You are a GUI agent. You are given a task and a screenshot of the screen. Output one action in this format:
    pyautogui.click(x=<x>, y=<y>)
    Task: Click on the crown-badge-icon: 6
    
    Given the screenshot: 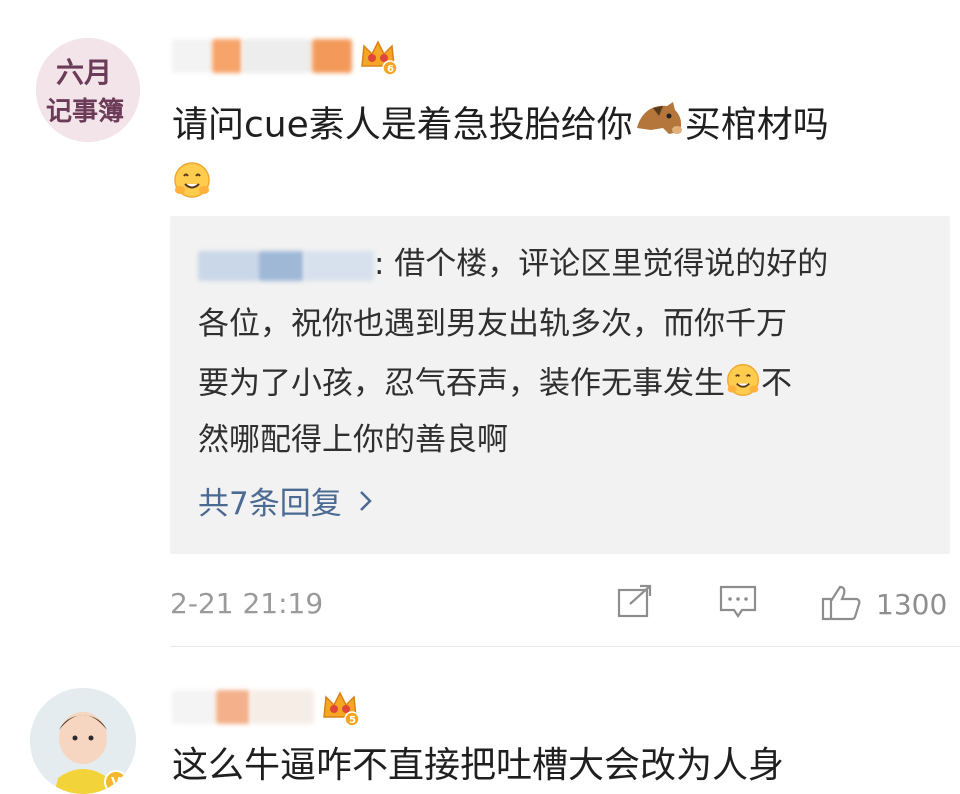 What is the action you would take?
    pyautogui.click(x=378, y=56)
    